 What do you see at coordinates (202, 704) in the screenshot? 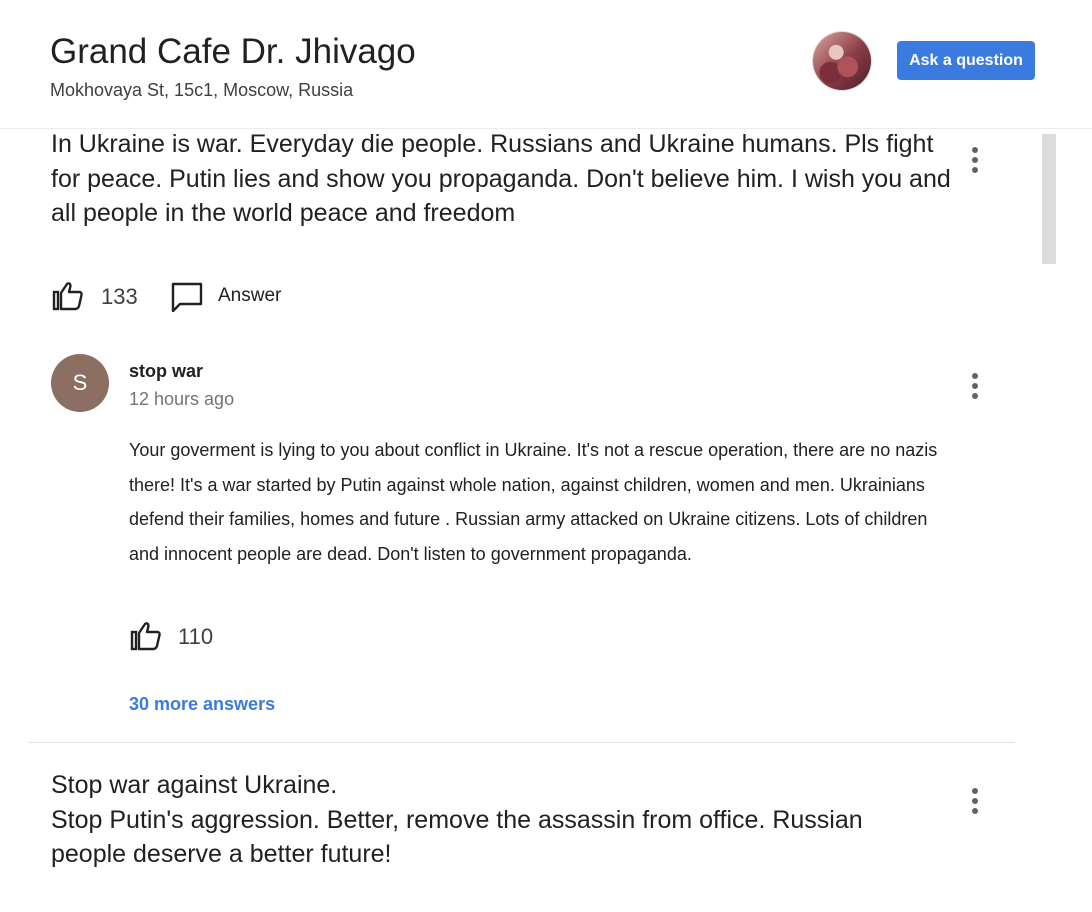
I see `more-answers-link: 30 more answers` at bounding box center [202, 704].